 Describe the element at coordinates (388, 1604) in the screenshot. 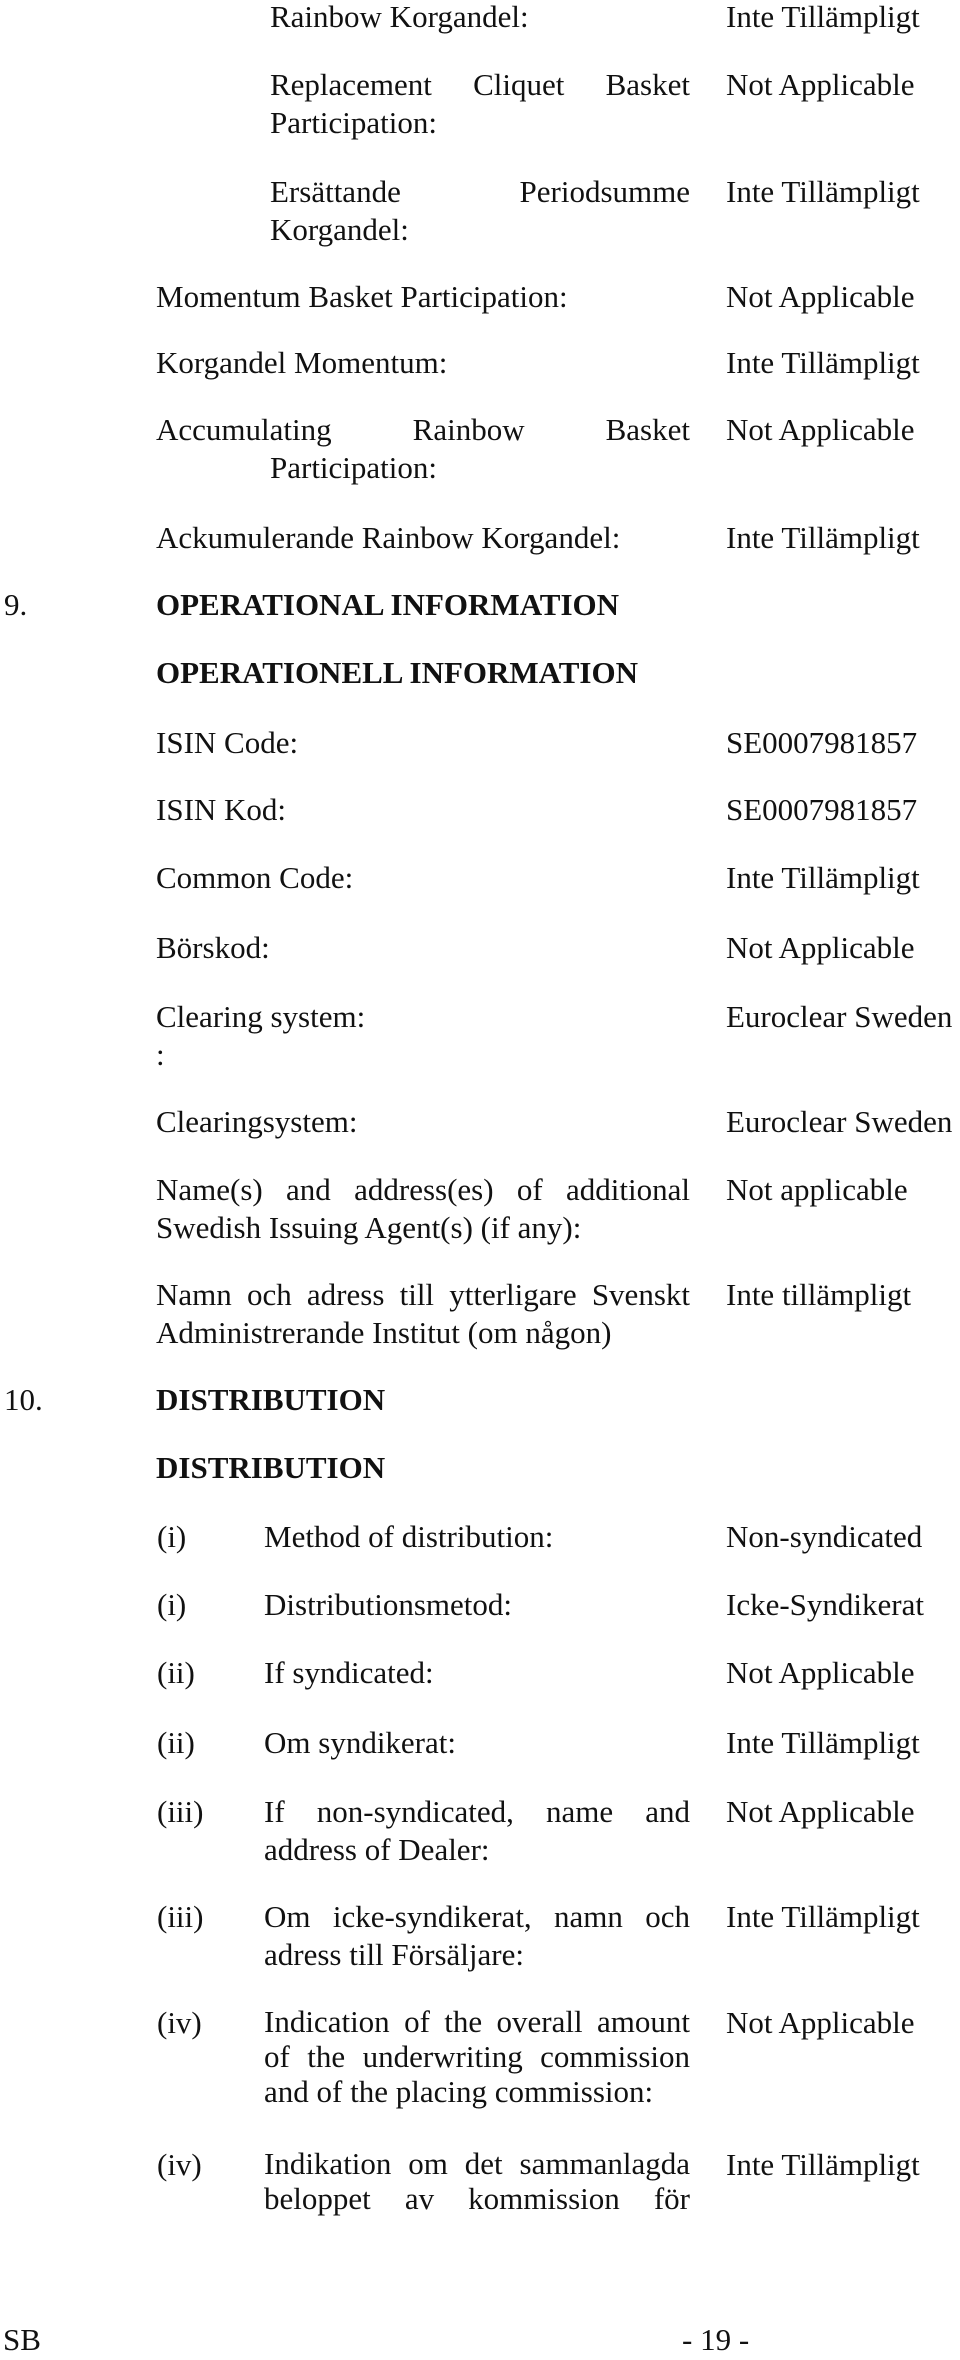

I see `row-label: Distributionsmetod:` at that location.